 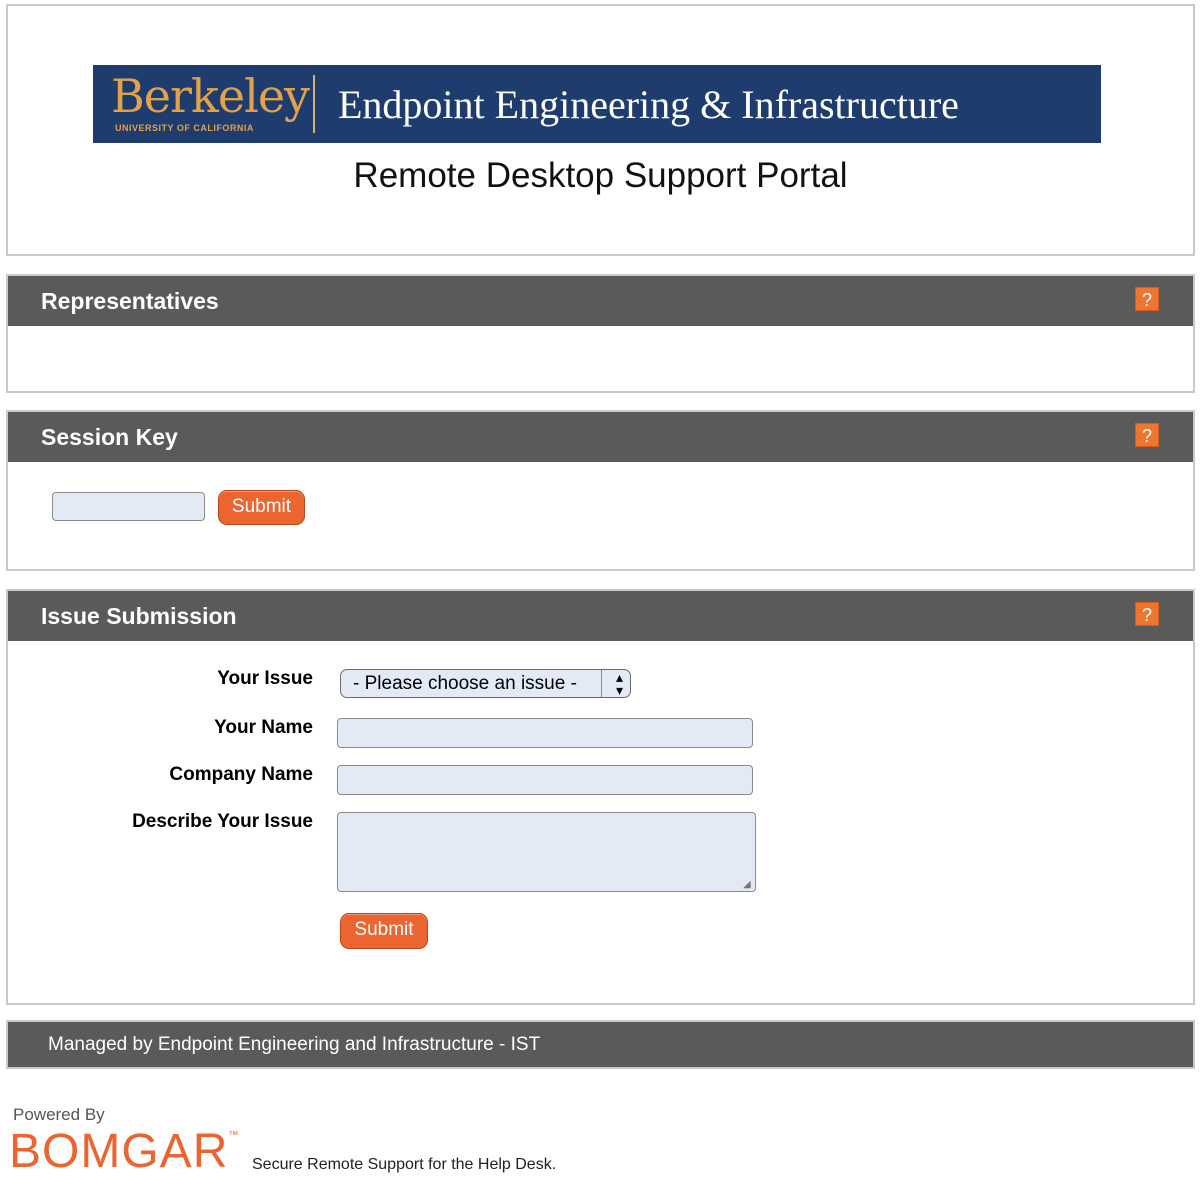 I want to click on berkeley-logo-subtitle: UNIVERSITY OF CALIFORNIA, so click(x=184, y=128).